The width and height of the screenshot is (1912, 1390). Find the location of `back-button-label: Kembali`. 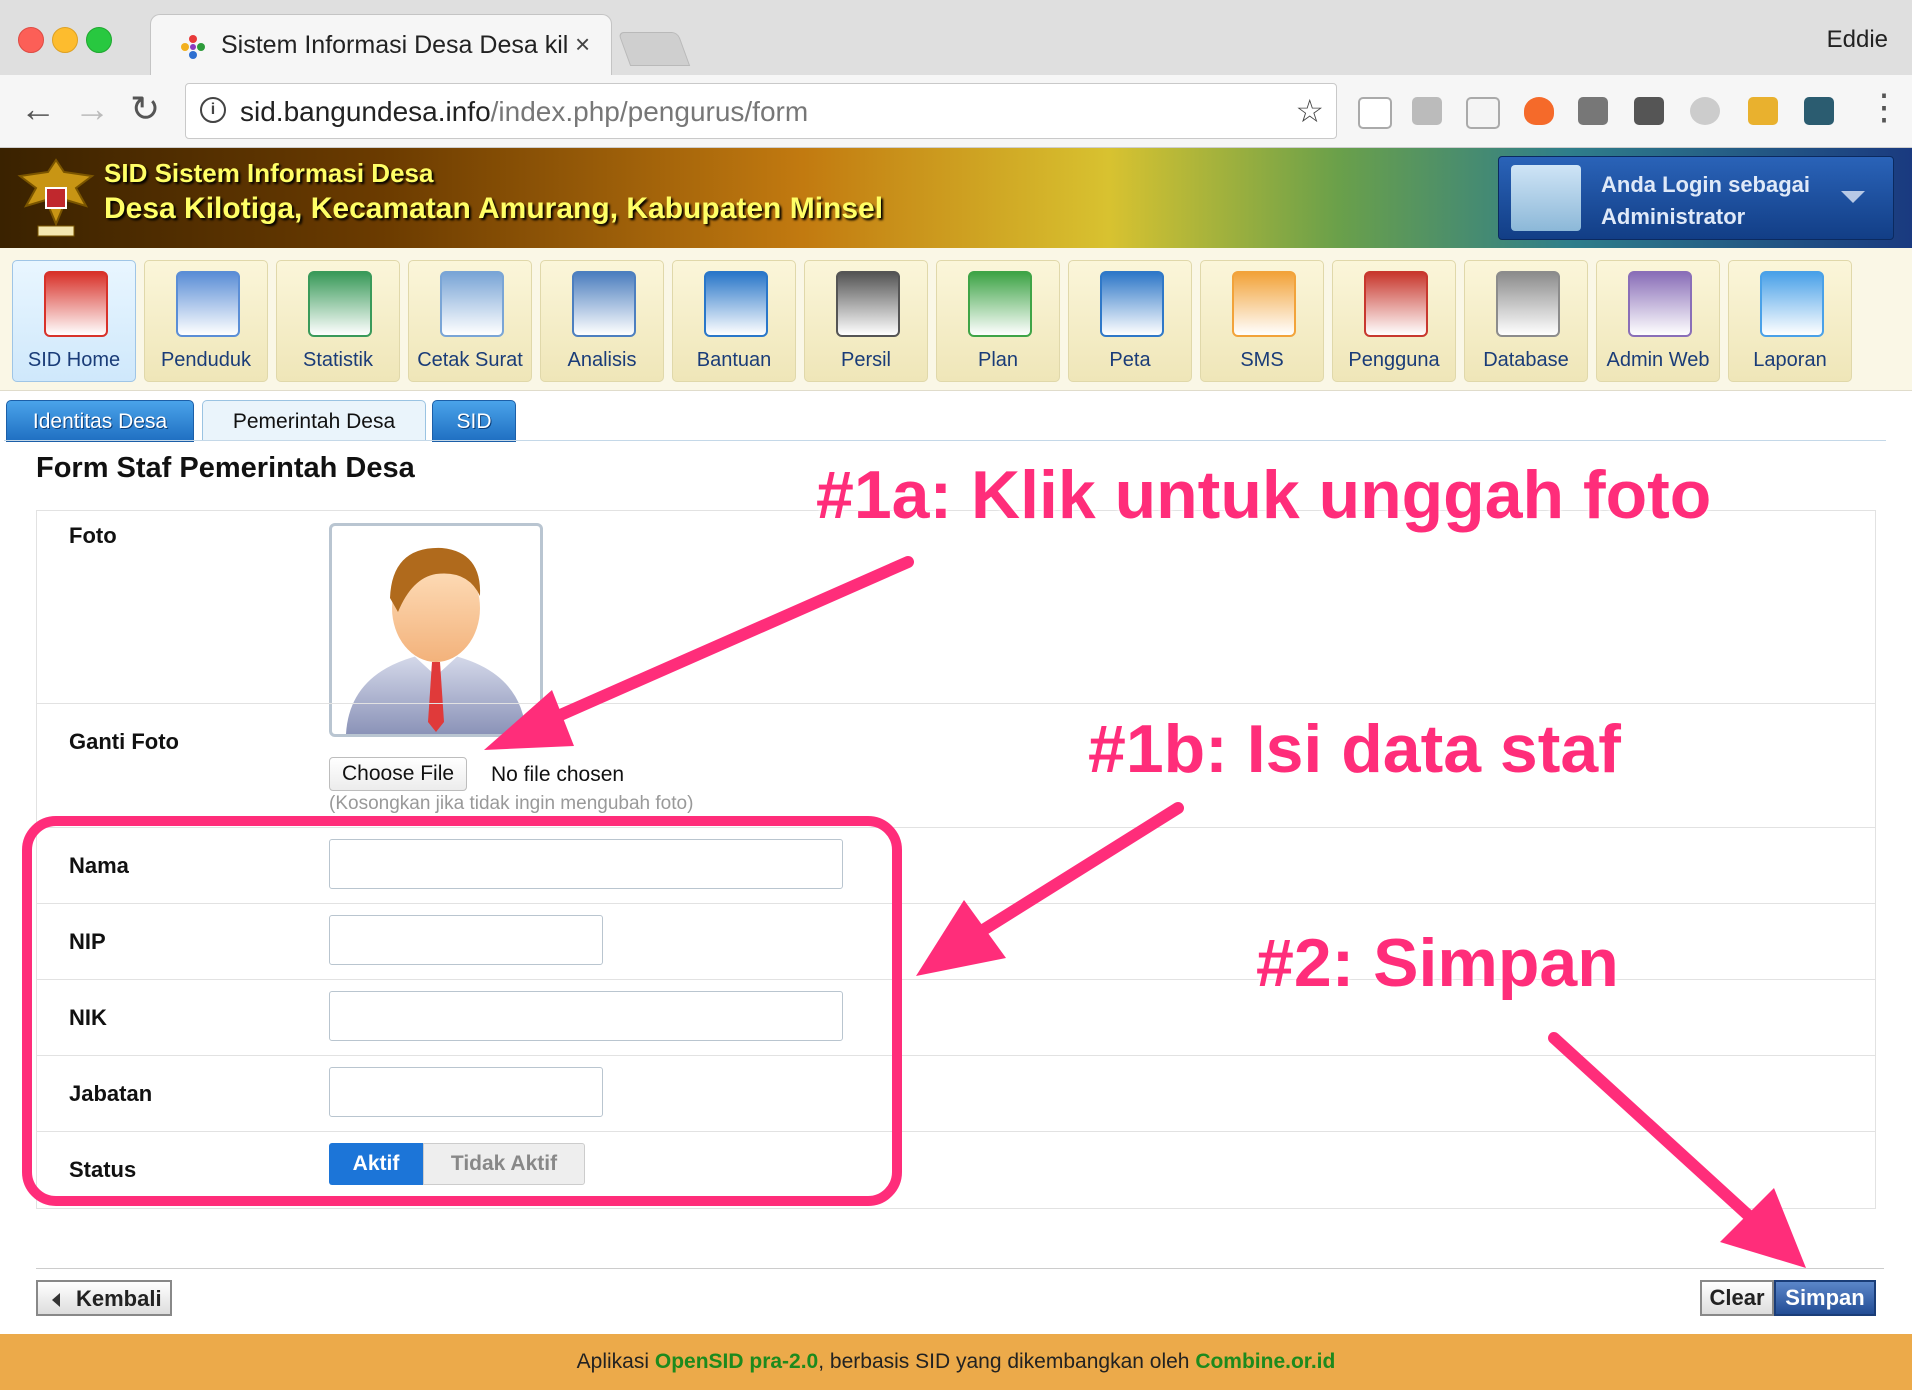

back-button-label: Kembali is located at coordinates (119, 1298).